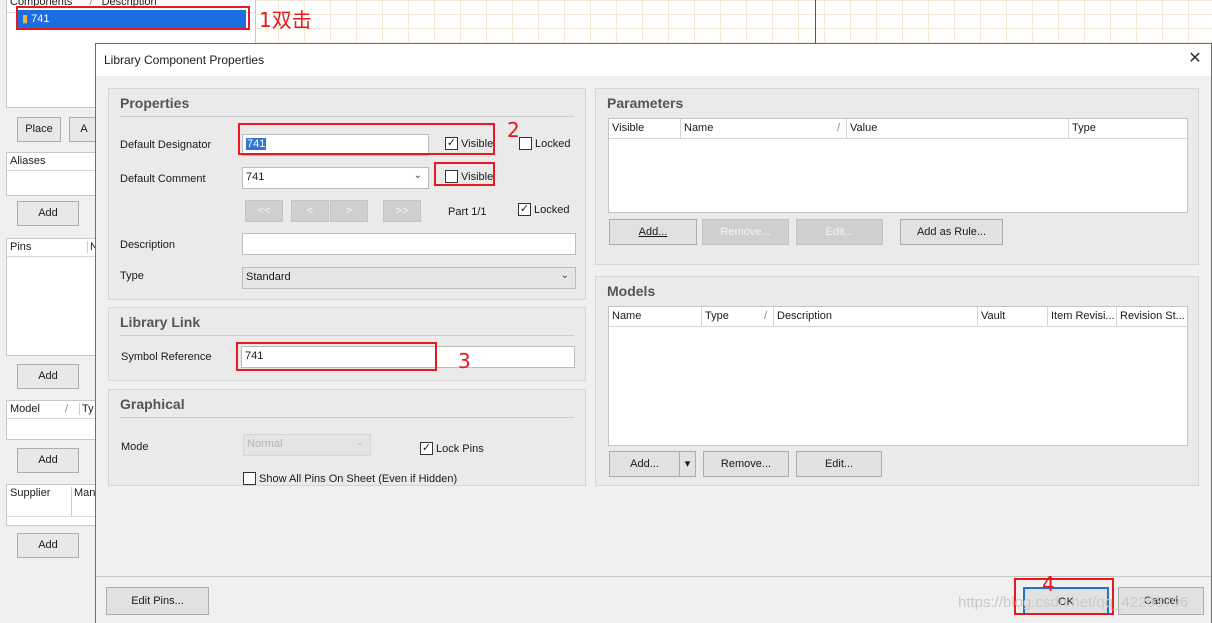 The image size is (1212, 623). What do you see at coordinates (184, 60) in the screenshot?
I see `dialog-title: Library Component Properties` at bounding box center [184, 60].